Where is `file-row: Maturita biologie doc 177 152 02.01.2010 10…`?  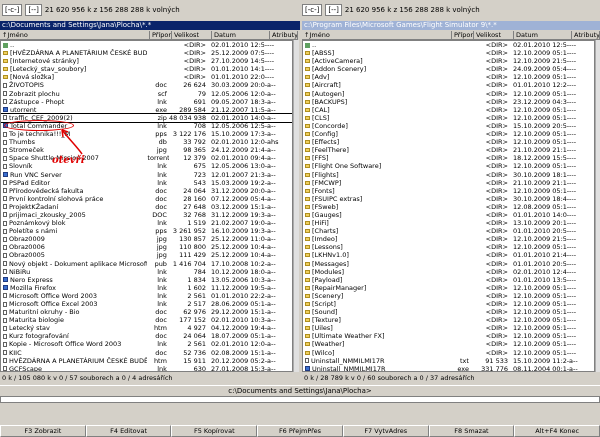
file-row: Maturita biologie doc 177 152 02.01.2010 10… is located at coordinates (146, 320).